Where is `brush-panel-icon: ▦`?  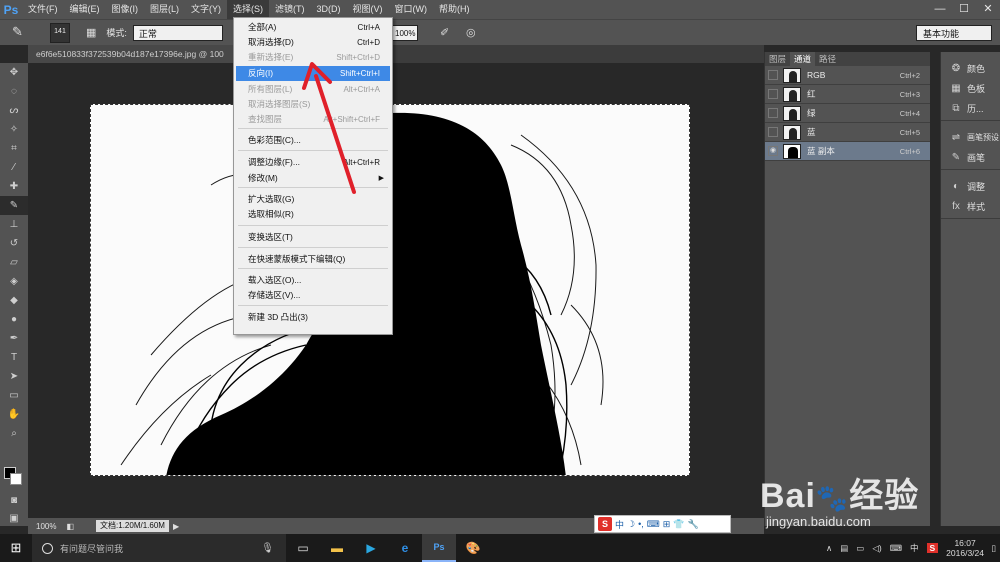 brush-panel-icon: ▦ is located at coordinates (91, 32).